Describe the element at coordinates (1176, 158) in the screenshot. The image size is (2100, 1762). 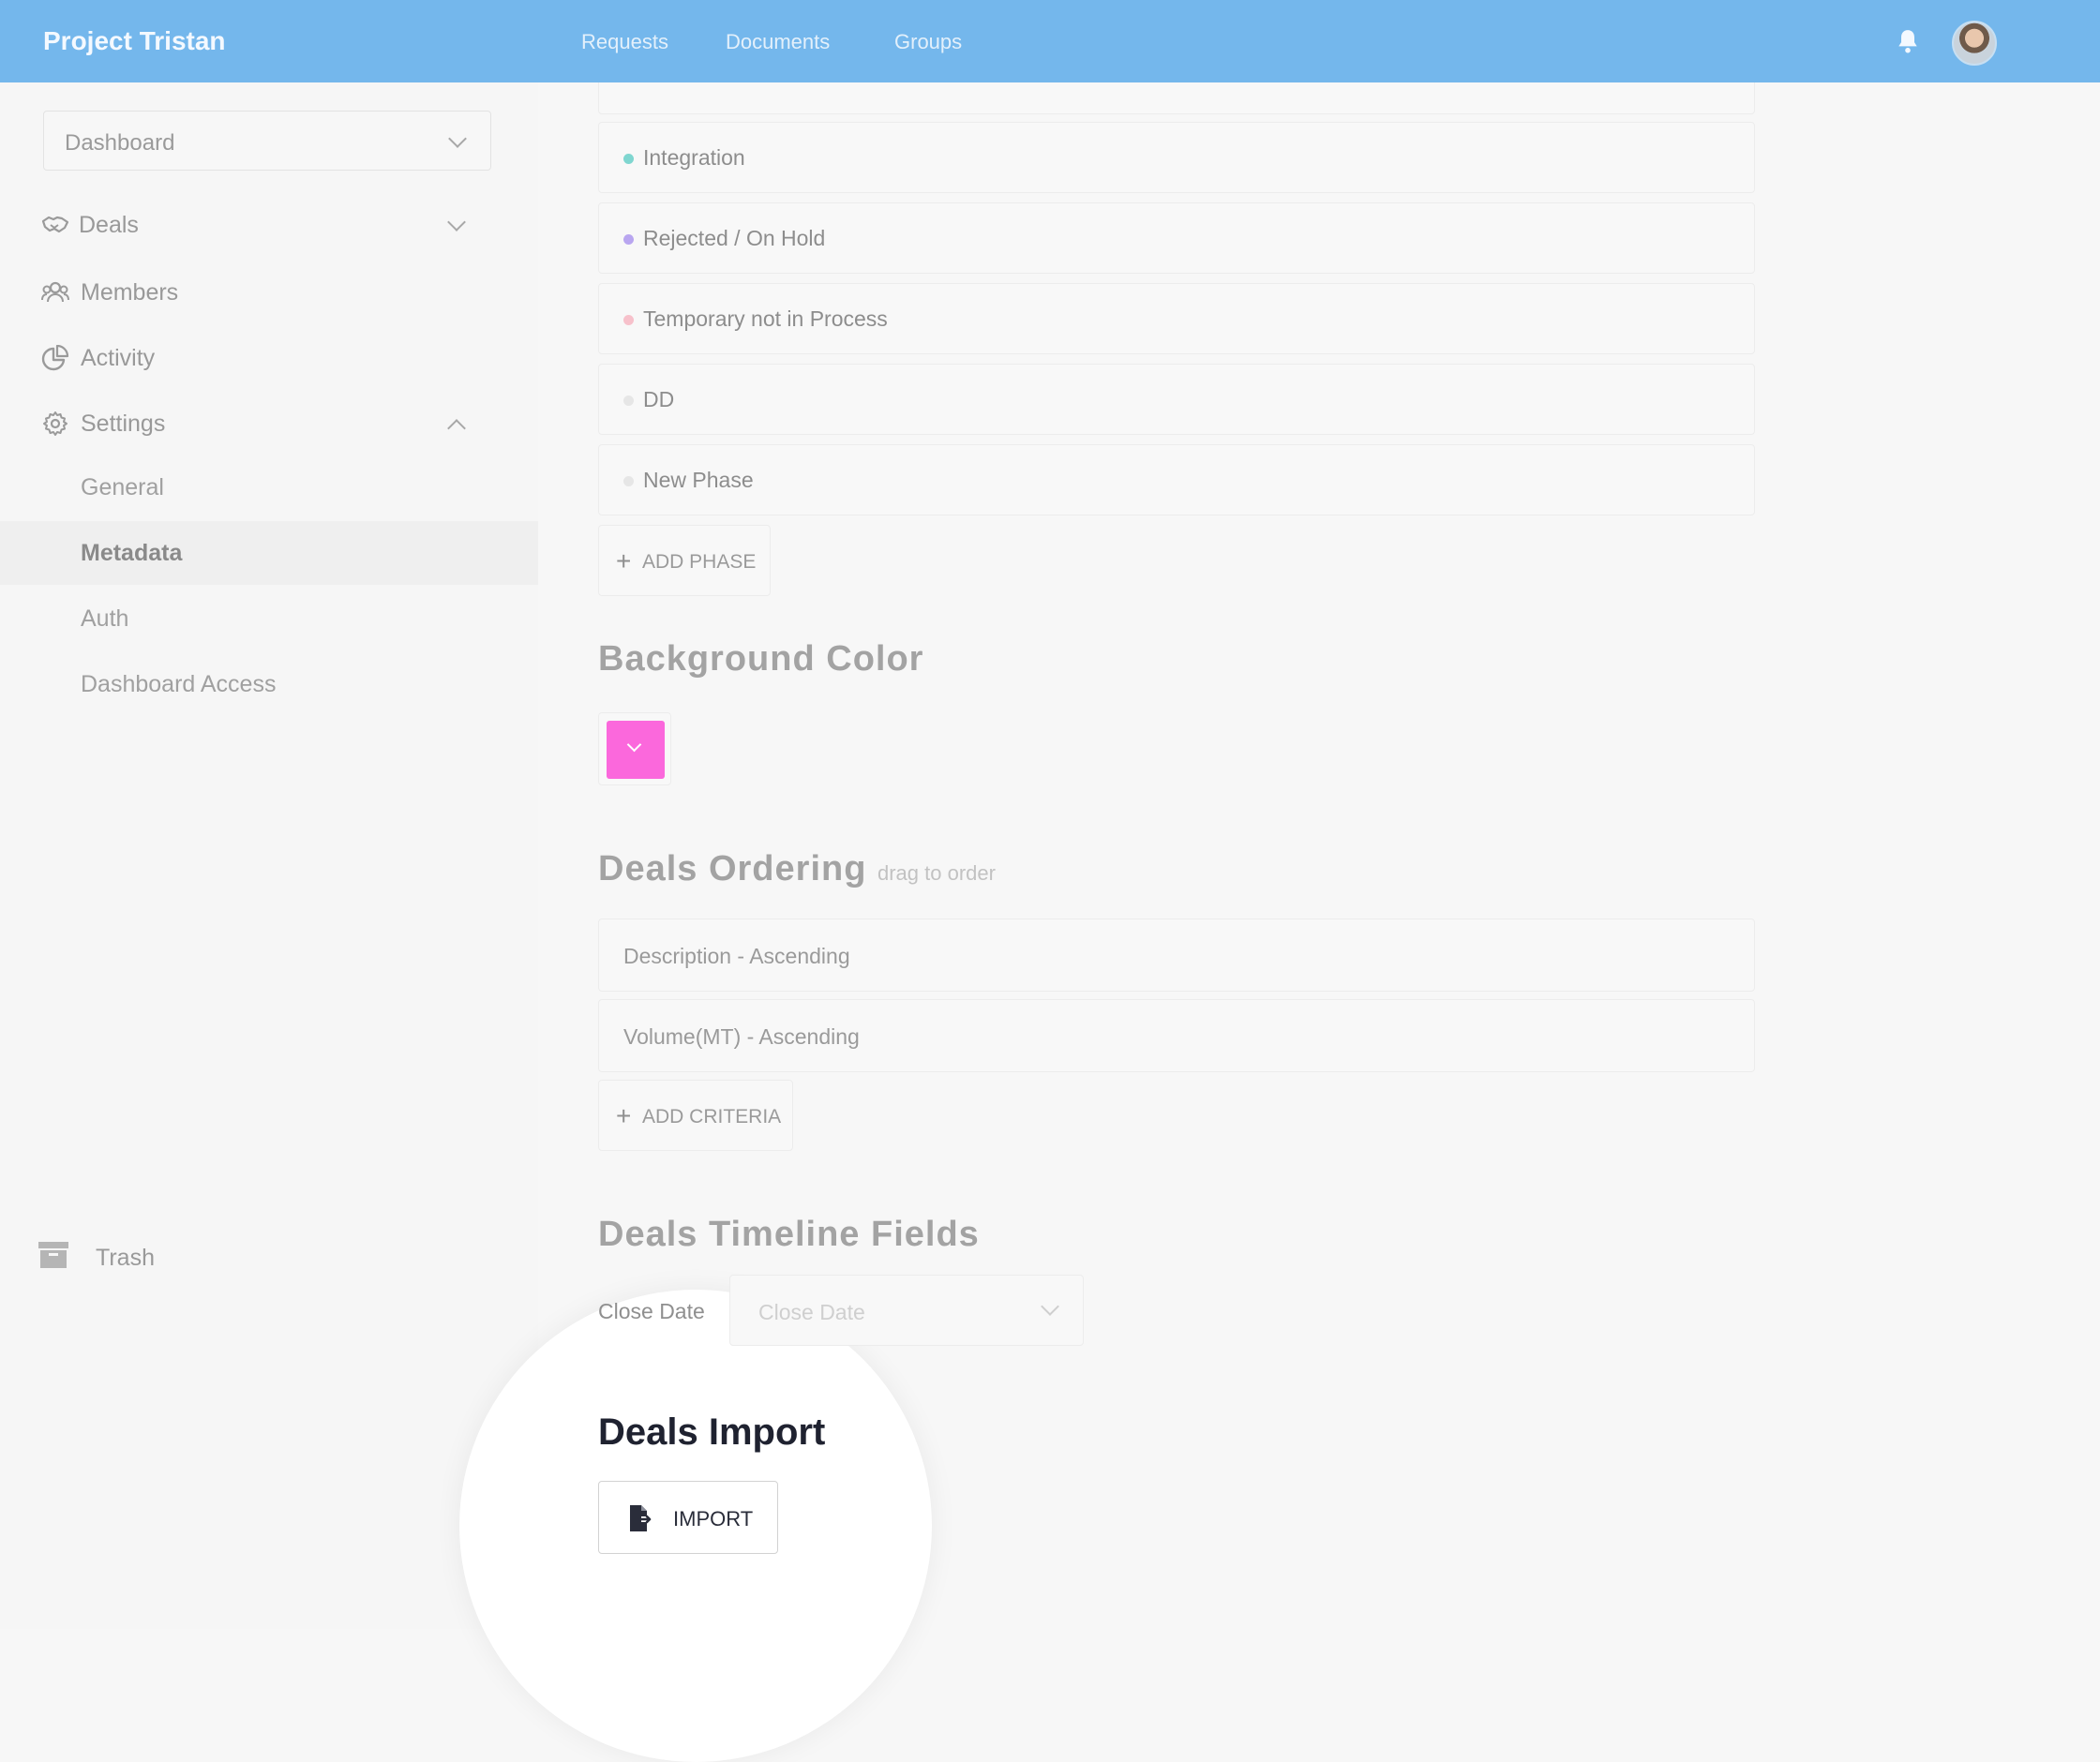
I see `phase-row: Integration` at that location.